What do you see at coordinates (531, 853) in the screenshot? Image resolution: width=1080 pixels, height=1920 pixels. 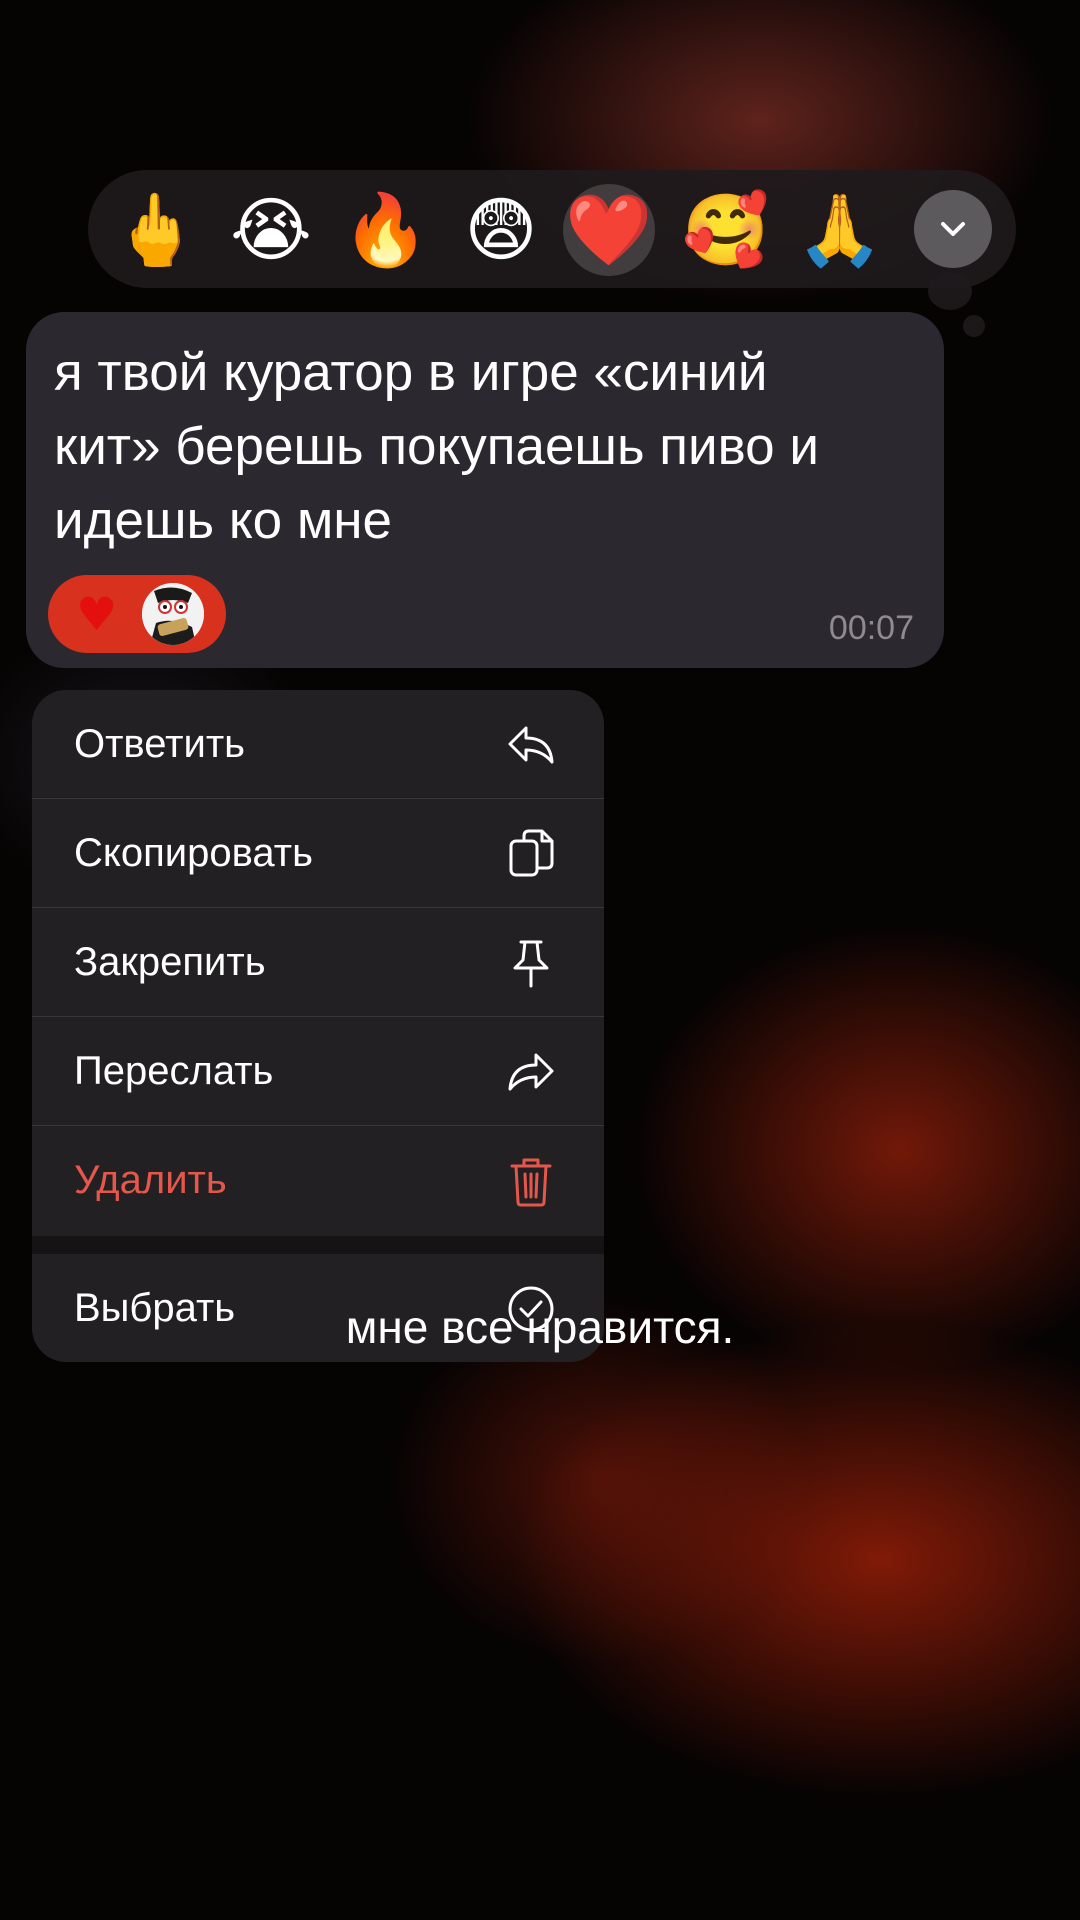 I see `copy-icon` at bounding box center [531, 853].